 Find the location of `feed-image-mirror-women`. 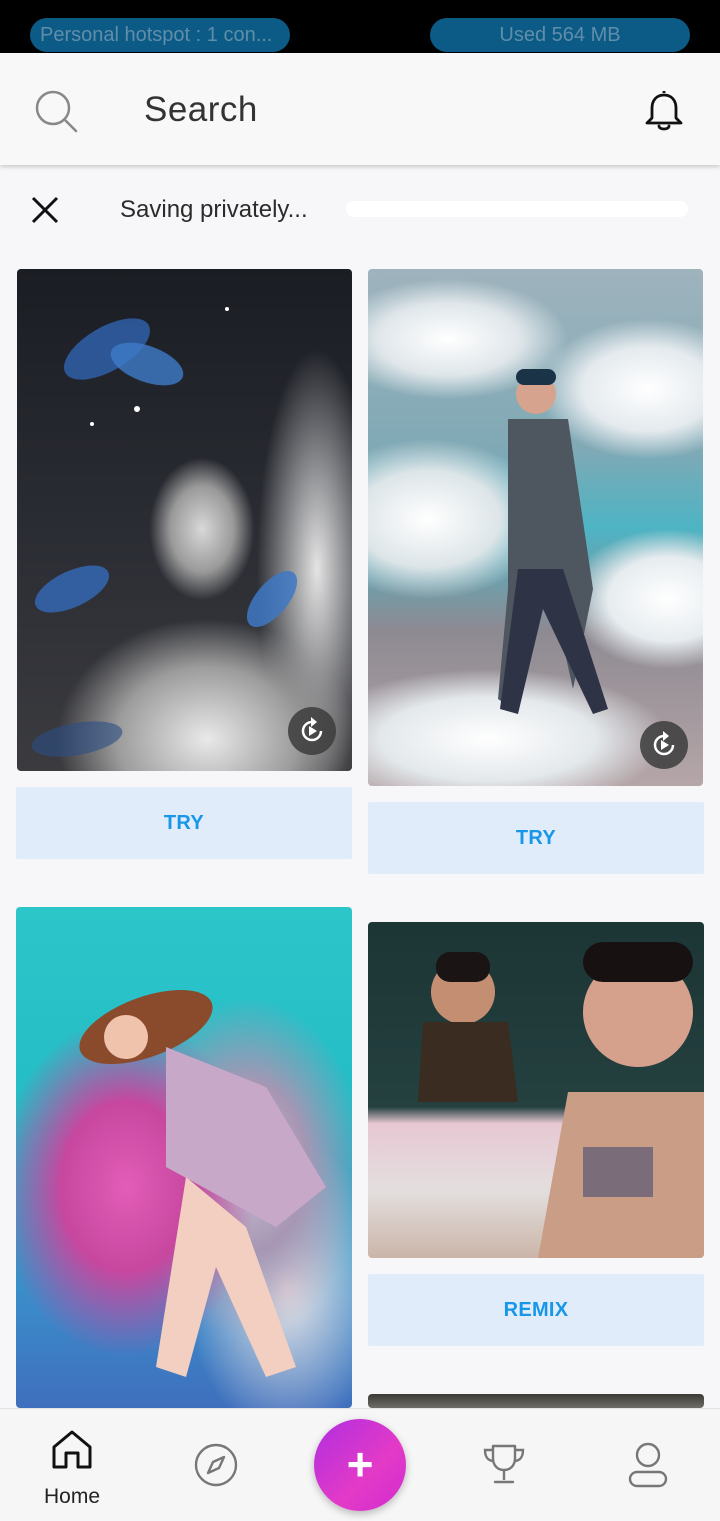

feed-image-mirror-women is located at coordinates (536, 1090).